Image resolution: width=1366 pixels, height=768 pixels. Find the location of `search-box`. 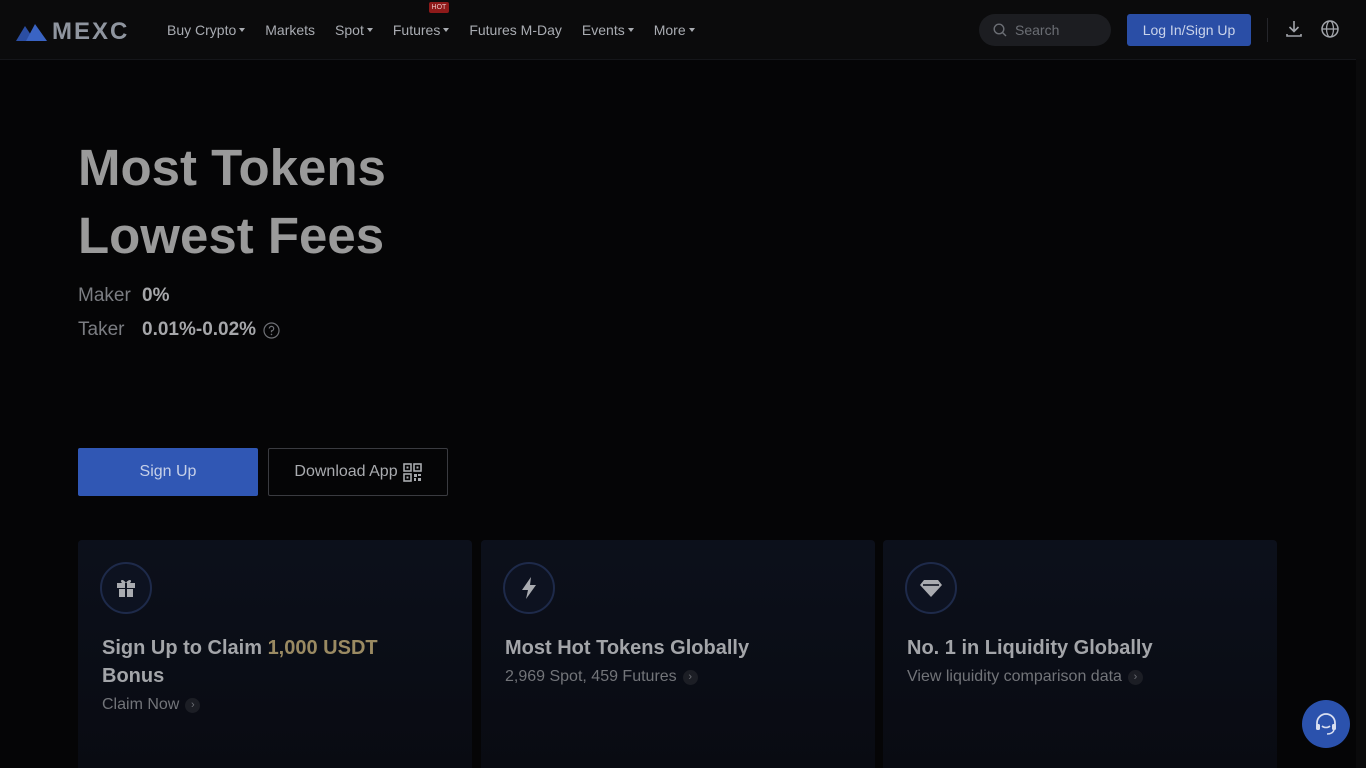

search-box is located at coordinates (1045, 30).